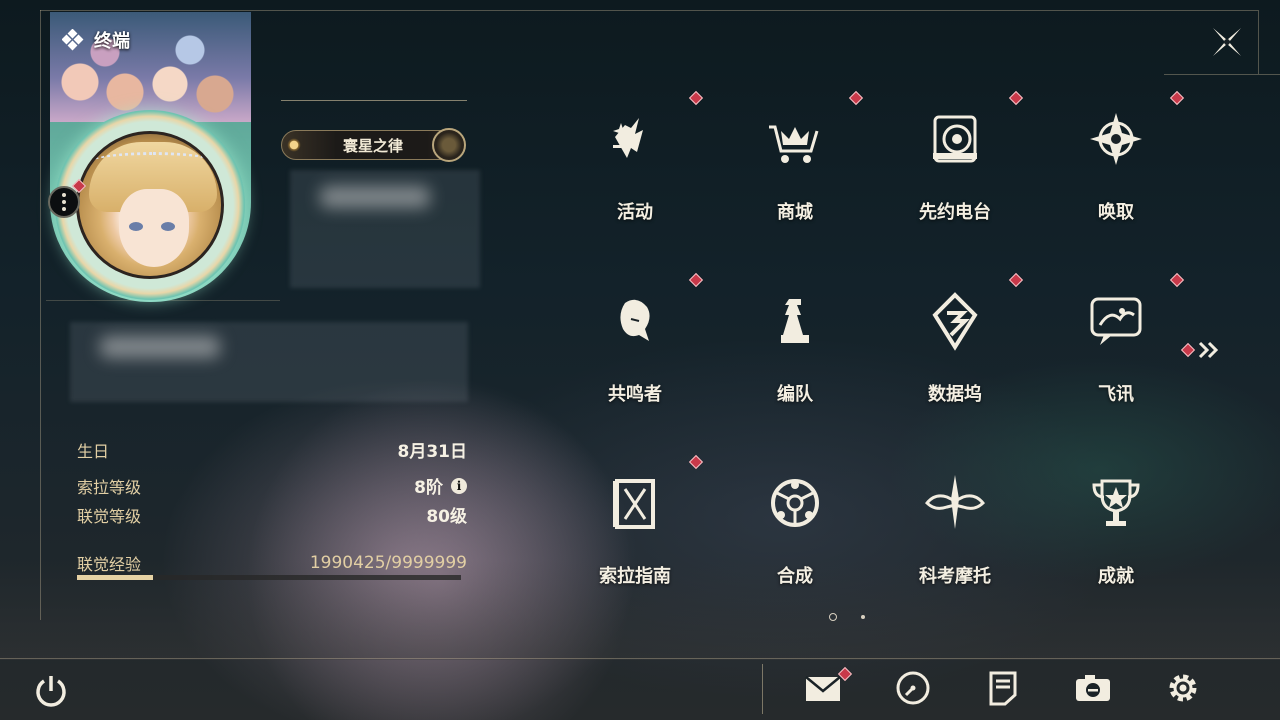  Describe the element at coordinates (795, 212) in the screenshot. I see `menu-shop-label: 商城` at that location.